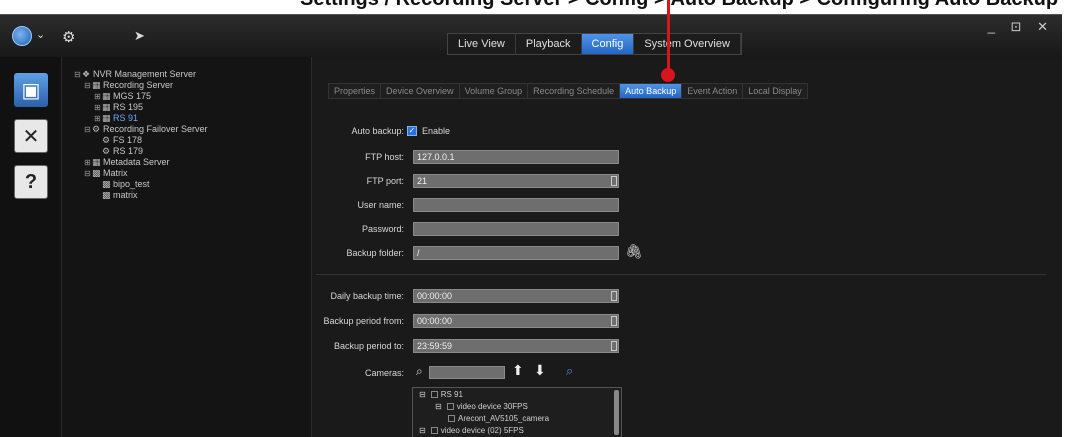 This screenshot has width=1067, height=437. I want to click on ftp-port-stepper: 21, so click(516, 181).